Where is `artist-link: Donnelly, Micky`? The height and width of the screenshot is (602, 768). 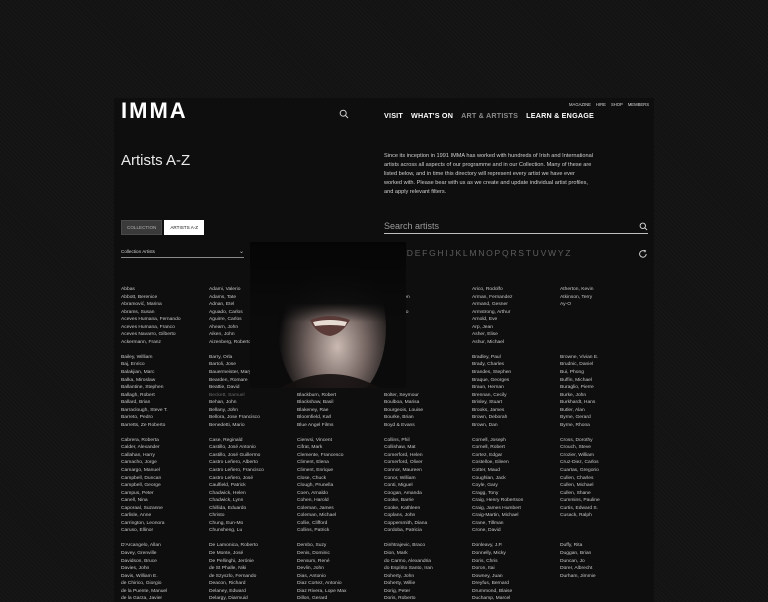 artist-link: Donnelly, Micky is located at coordinates (514, 554).